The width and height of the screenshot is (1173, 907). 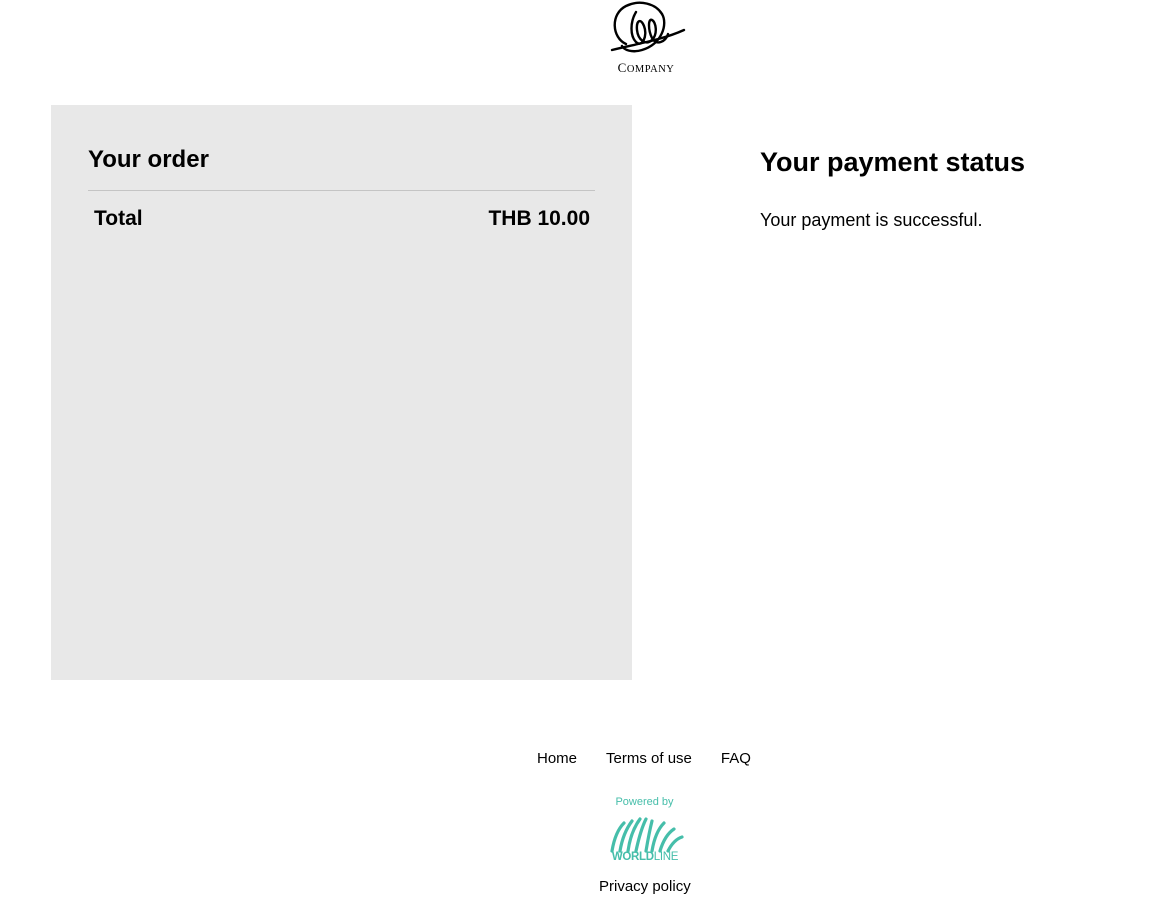 What do you see at coordinates (557, 759) in the screenshot?
I see `footer-link-home: Home` at bounding box center [557, 759].